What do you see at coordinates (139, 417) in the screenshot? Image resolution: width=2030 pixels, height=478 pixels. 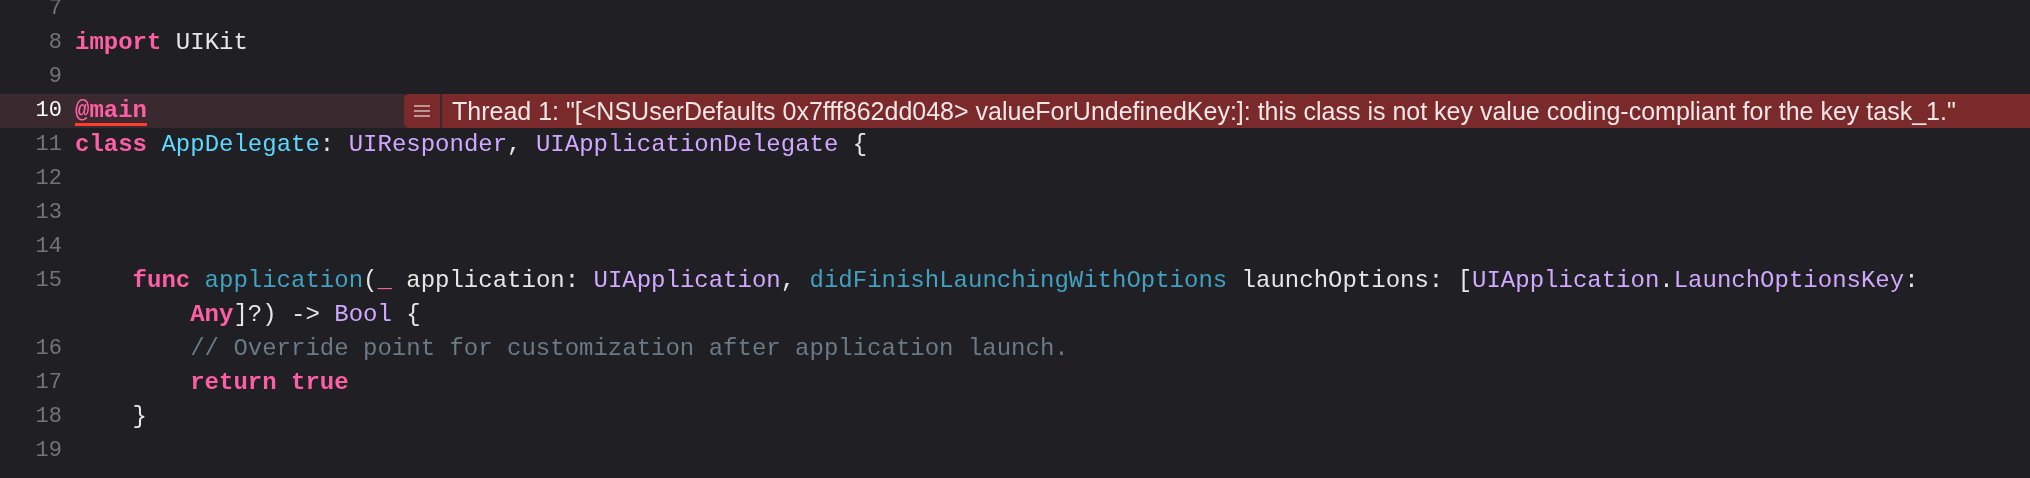 I see `code-line: }` at bounding box center [139, 417].